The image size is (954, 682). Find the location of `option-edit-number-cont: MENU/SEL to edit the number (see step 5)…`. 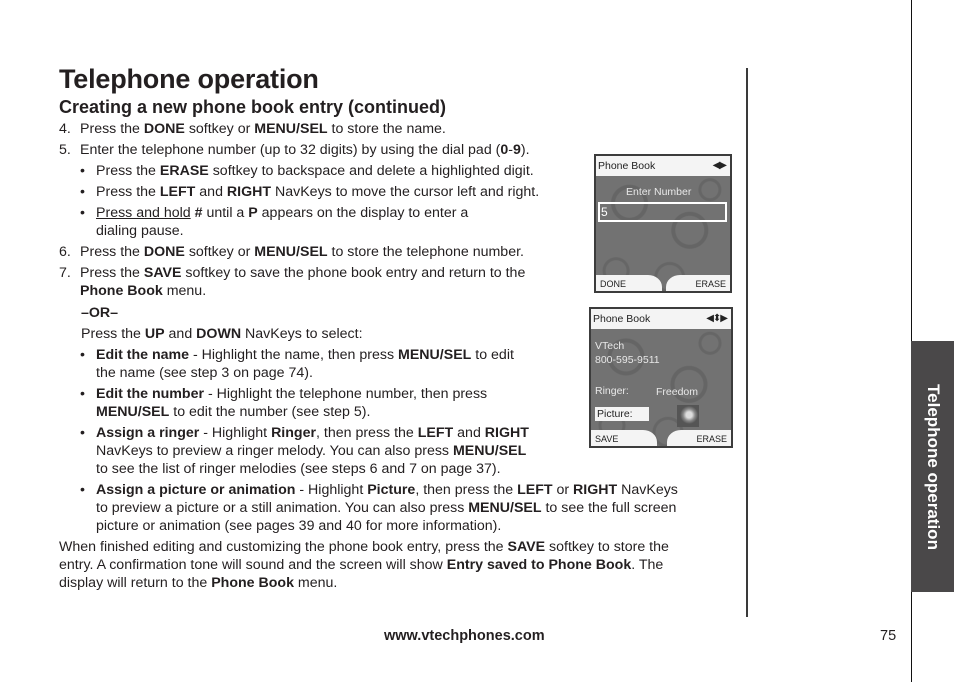

option-edit-number-cont: MENU/SEL to edit the number (see step 5)… is located at coordinates (233, 412).